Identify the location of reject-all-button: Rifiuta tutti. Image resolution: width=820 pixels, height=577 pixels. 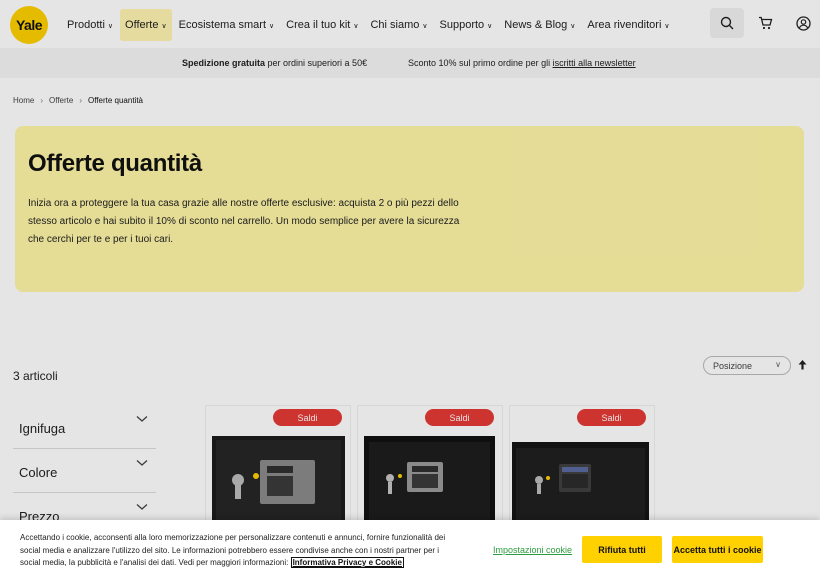
(622, 549).